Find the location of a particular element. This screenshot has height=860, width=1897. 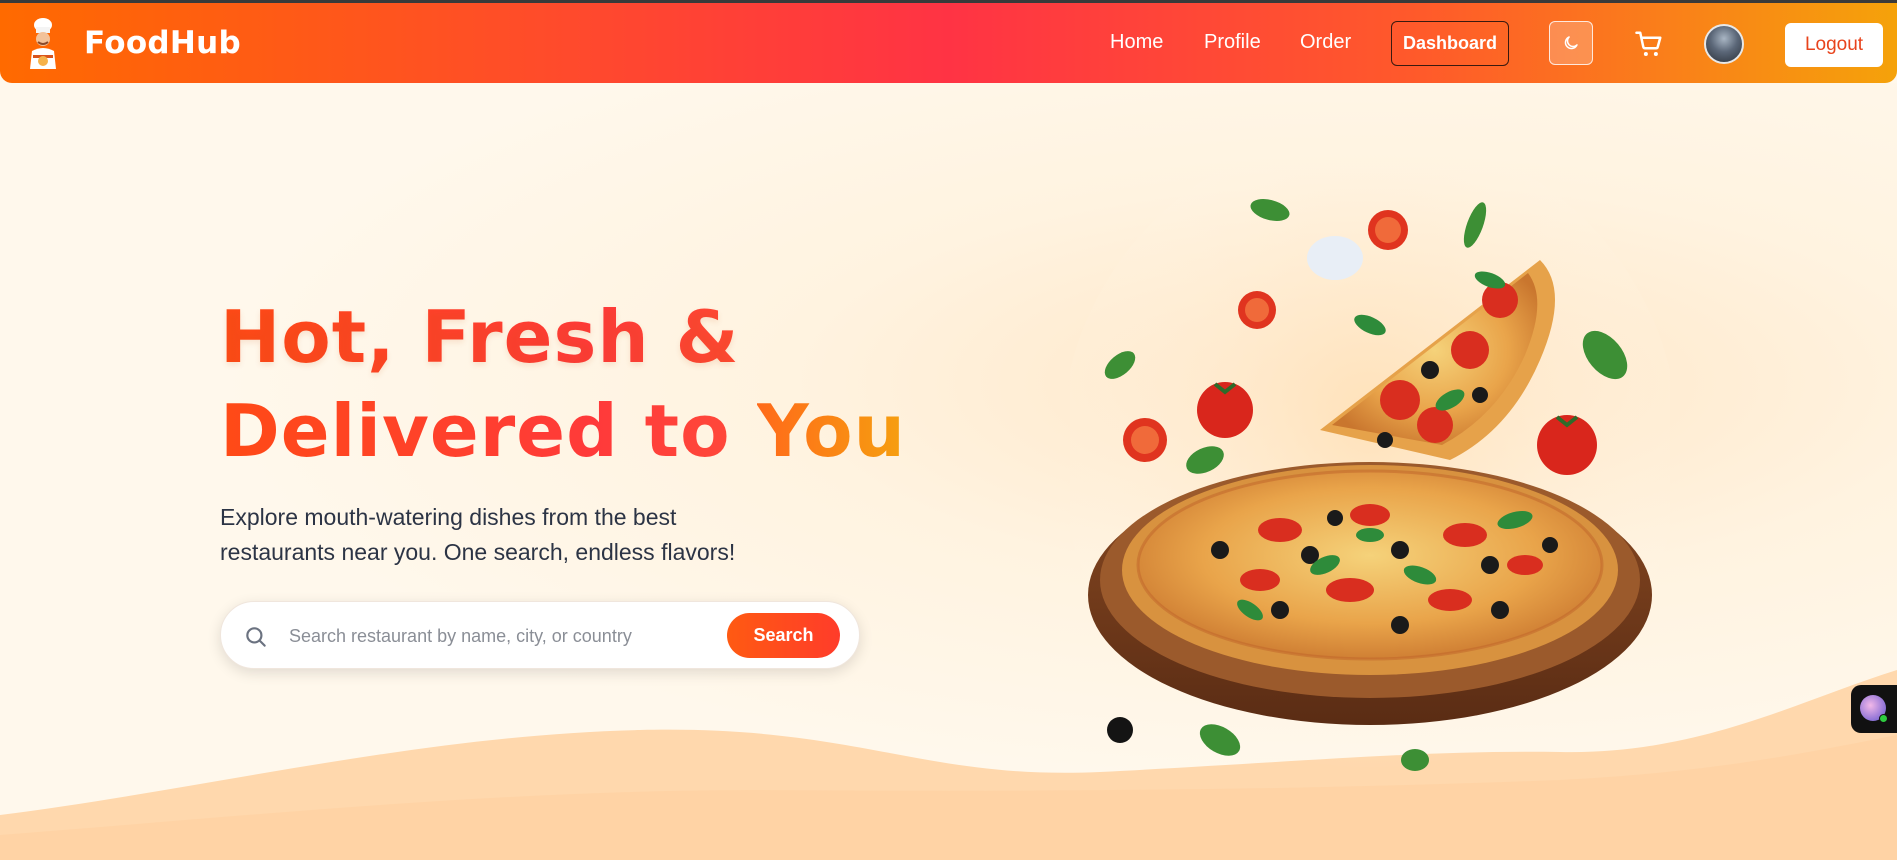

headline-line-1: Hot, Fresh & is located at coordinates (563, 337).